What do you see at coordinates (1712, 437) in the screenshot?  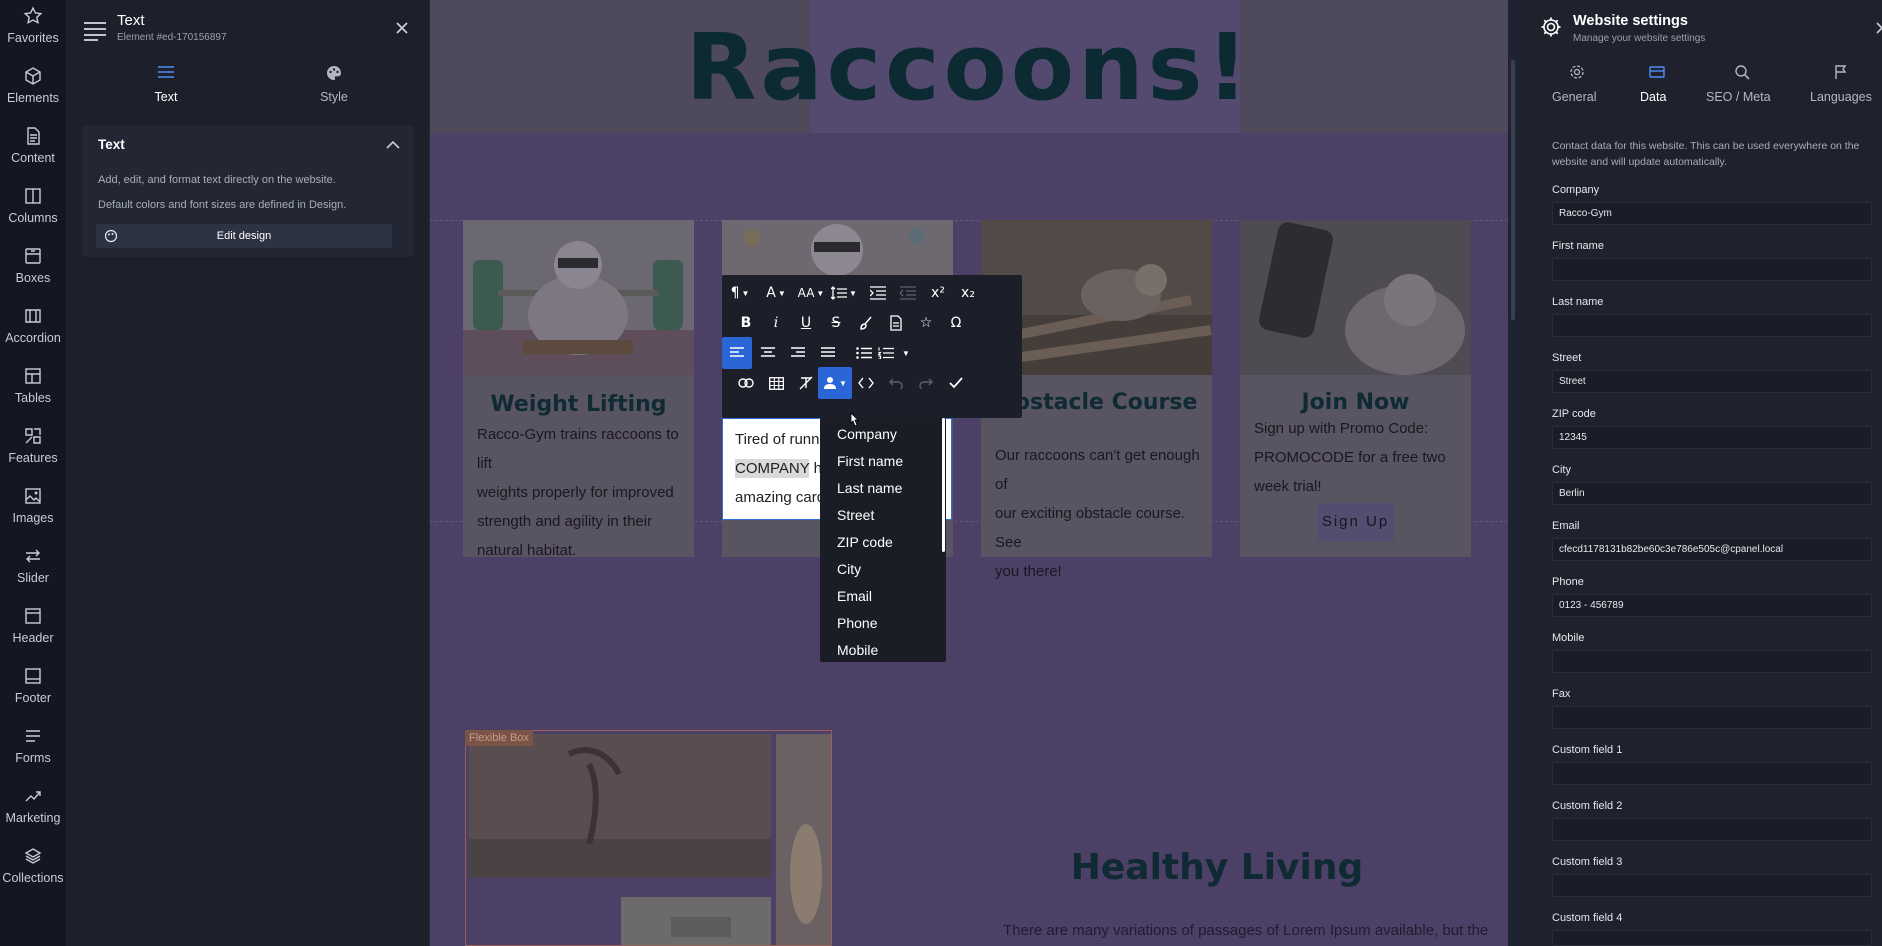 I see `zip-code-field` at bounding box center [1712, 437].